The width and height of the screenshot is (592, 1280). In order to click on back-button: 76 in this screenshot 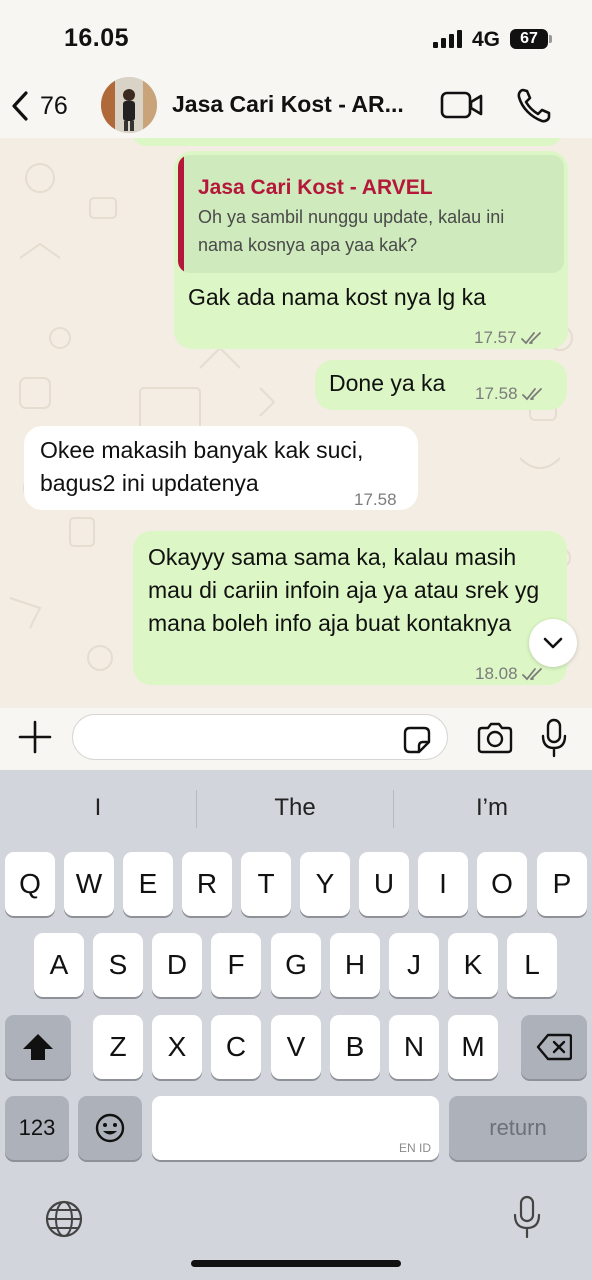, I will do `click(50, 106)`.